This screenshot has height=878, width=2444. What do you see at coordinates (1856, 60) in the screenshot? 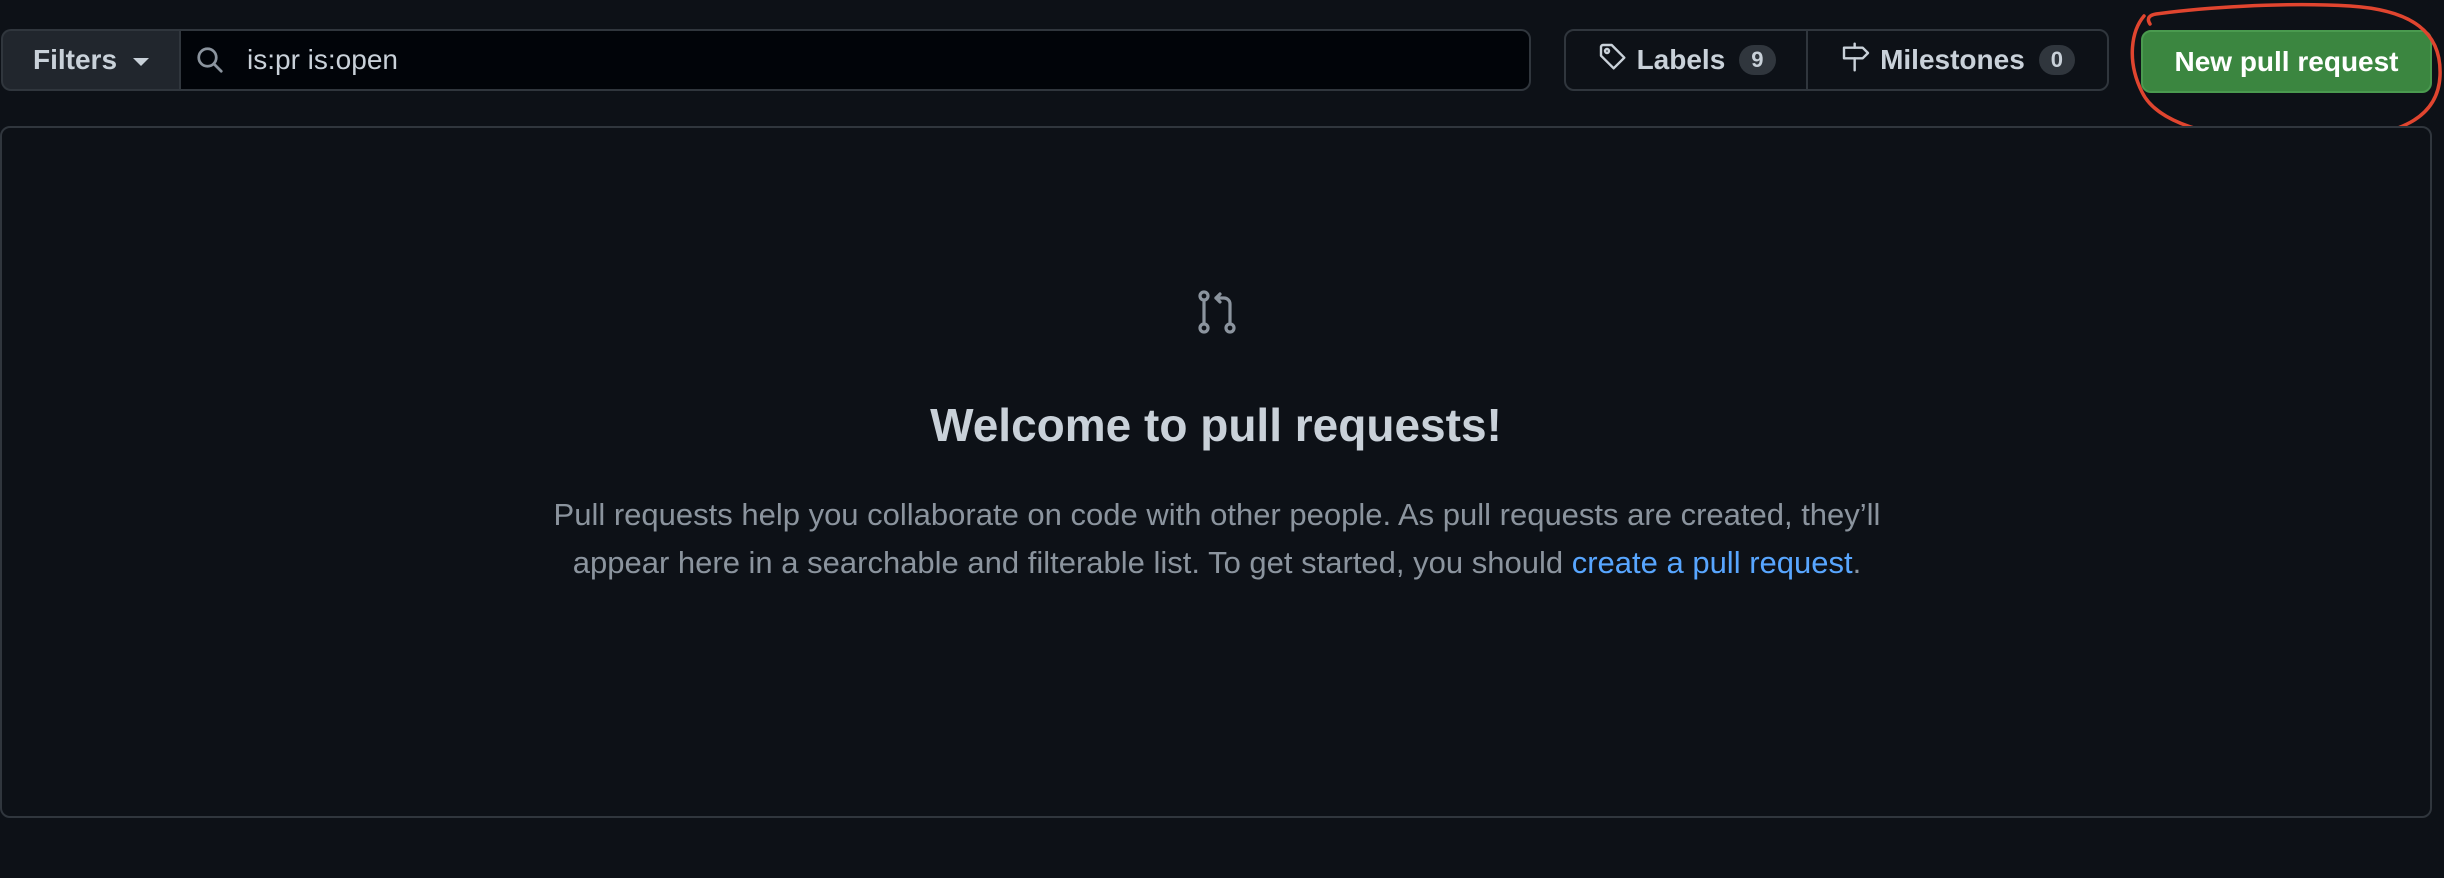
I see `milestone-icon` at bounding box center [1856, 60].